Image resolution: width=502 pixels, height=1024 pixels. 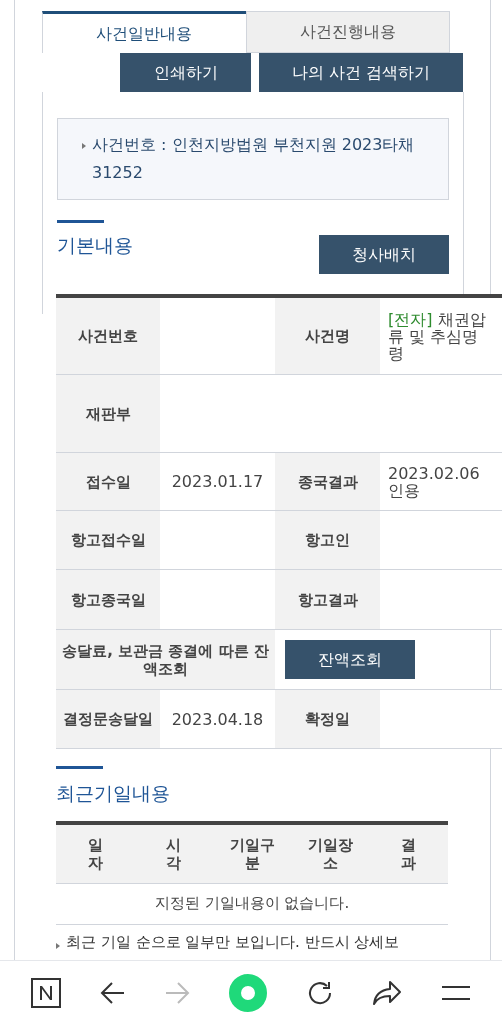 What do you see at coordinates (252, 904) in the screenshot?
I see `empty-message: 지정된 기일내용이 없습니다.` at bounding box center [252, 904].